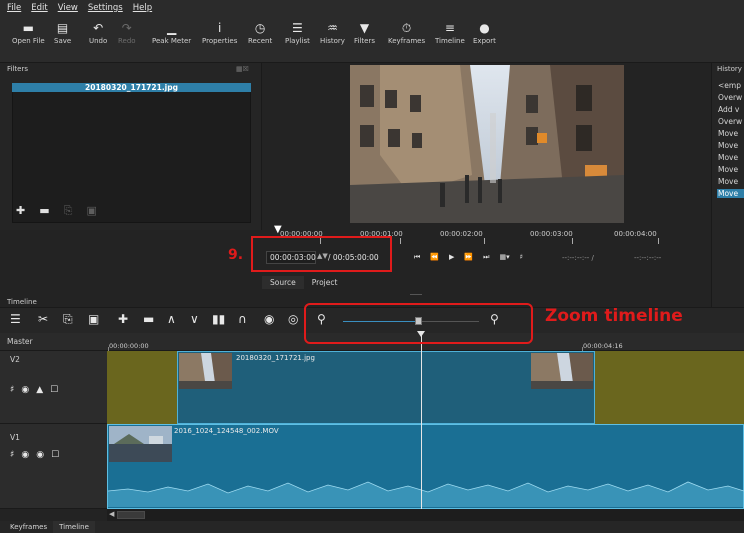  I want to click on menu-view: View, so click(68, 8).